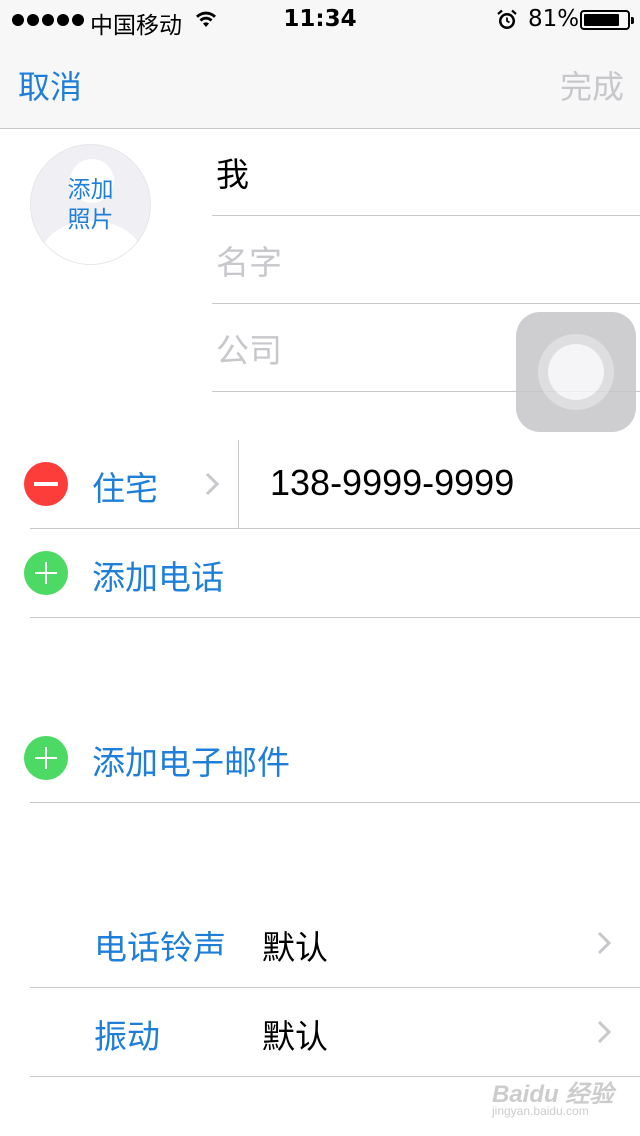  What do you see at coordinates (249, 350) in the screenshot?
I see `company-placeholder: 公司` at bounding box center [249, 350].